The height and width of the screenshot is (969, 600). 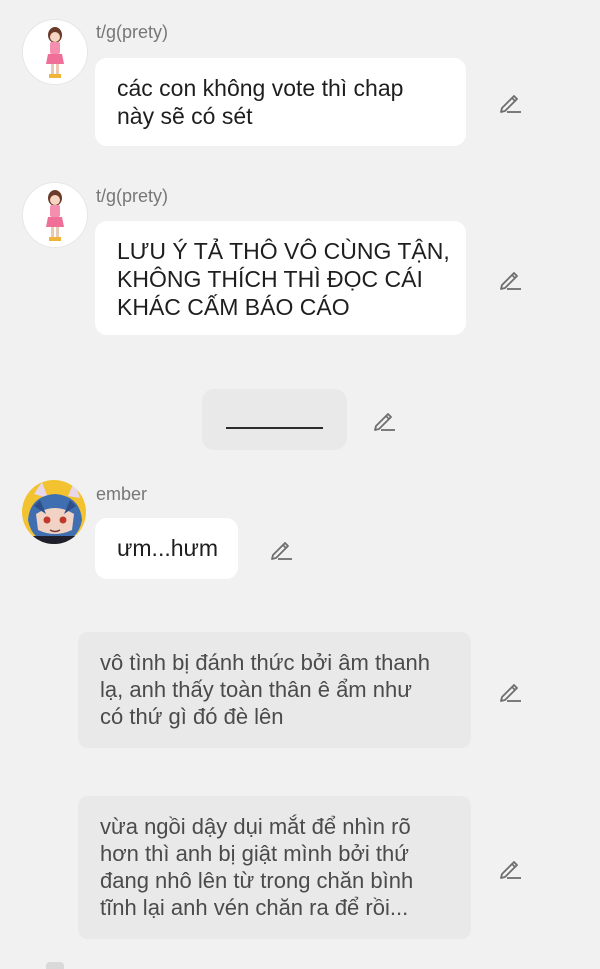 I want to click on next-avatar-edge, so click(x=55, y=965).